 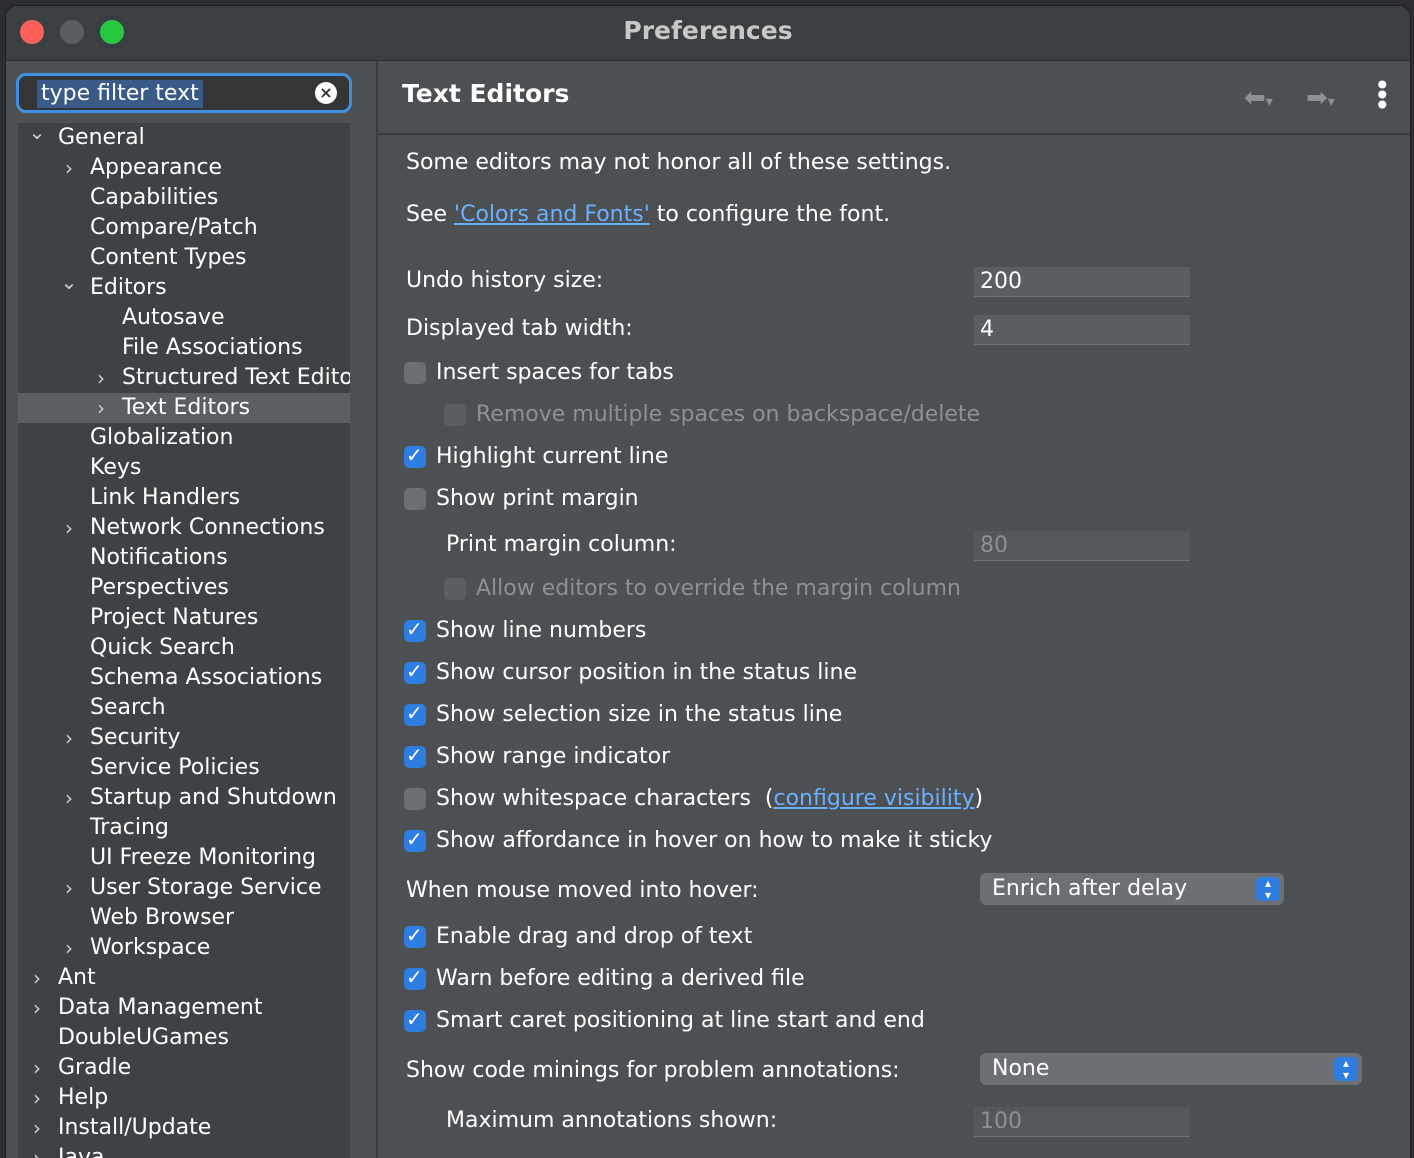 What do you see at coordinates (173, 317) in the screenshot?
I see `tree-item-label: Autosave` at bounding box center [173, 317].